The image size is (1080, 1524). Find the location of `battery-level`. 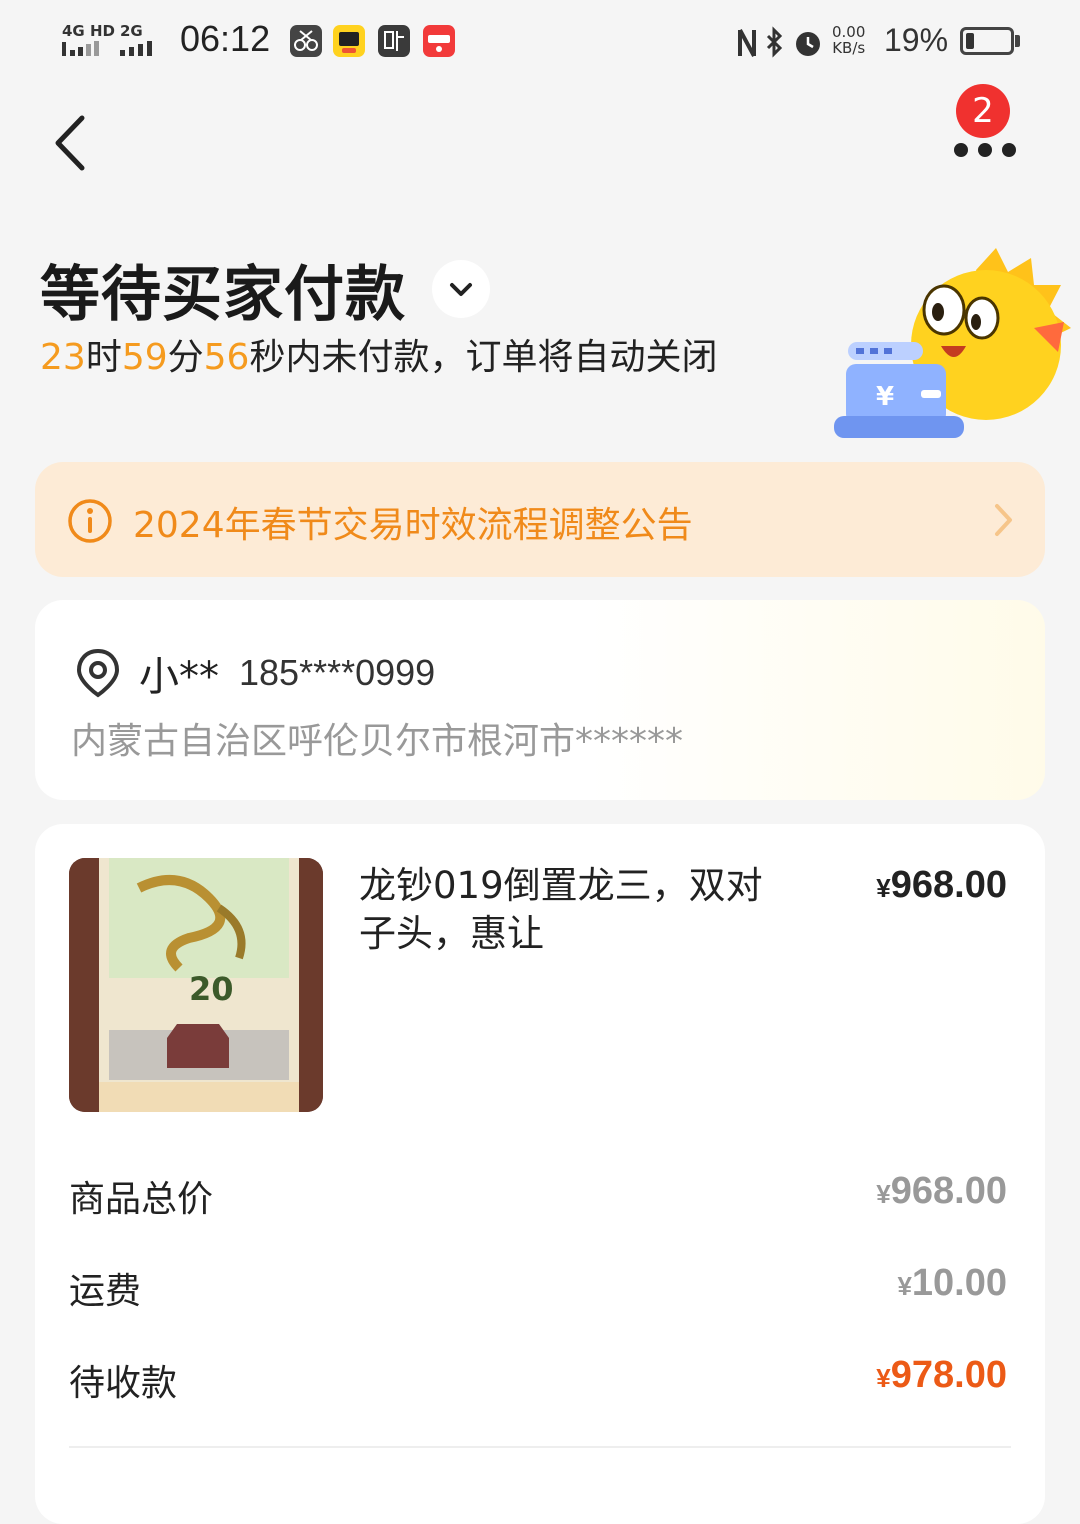

battery-level is located at coordinates (970, 41).